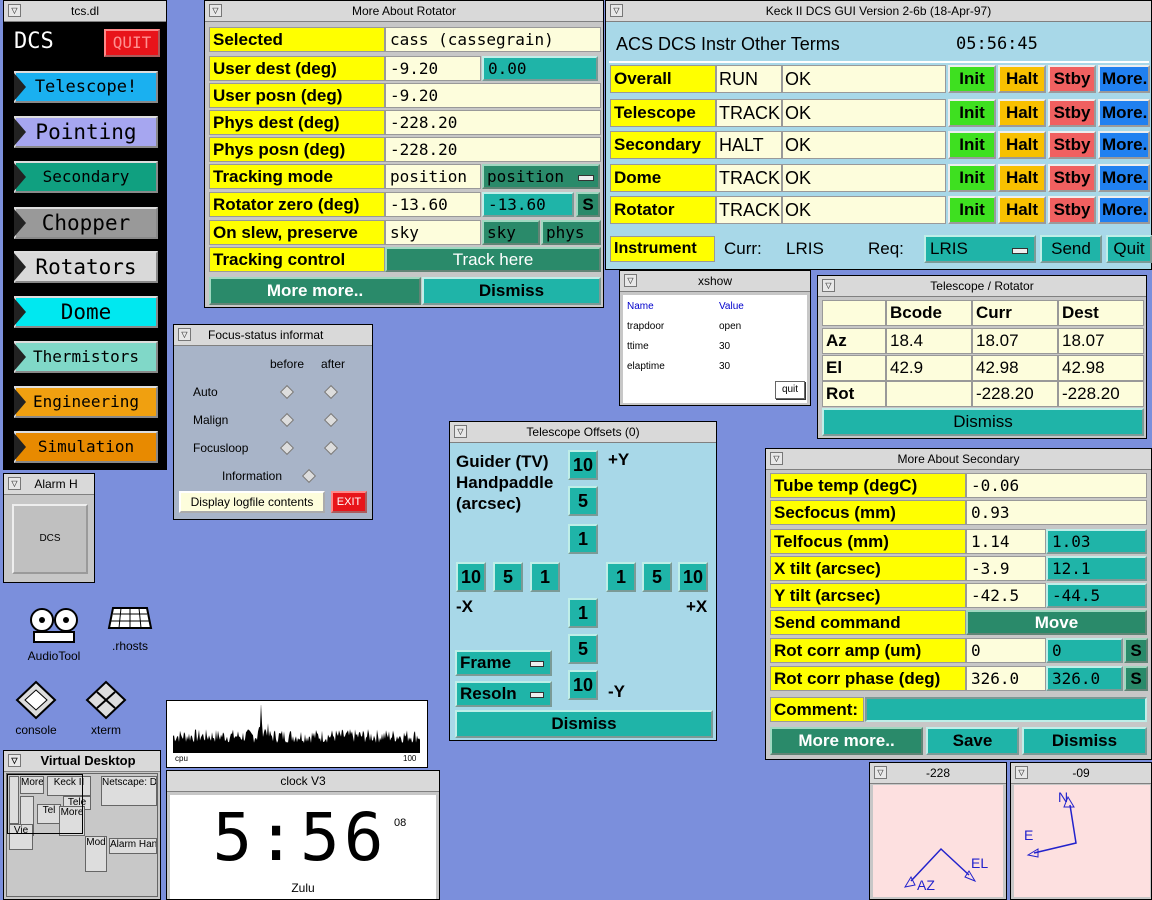 The image size is (1152, 900). I want to click on resoln-select: Resoln, so click(503, 694).